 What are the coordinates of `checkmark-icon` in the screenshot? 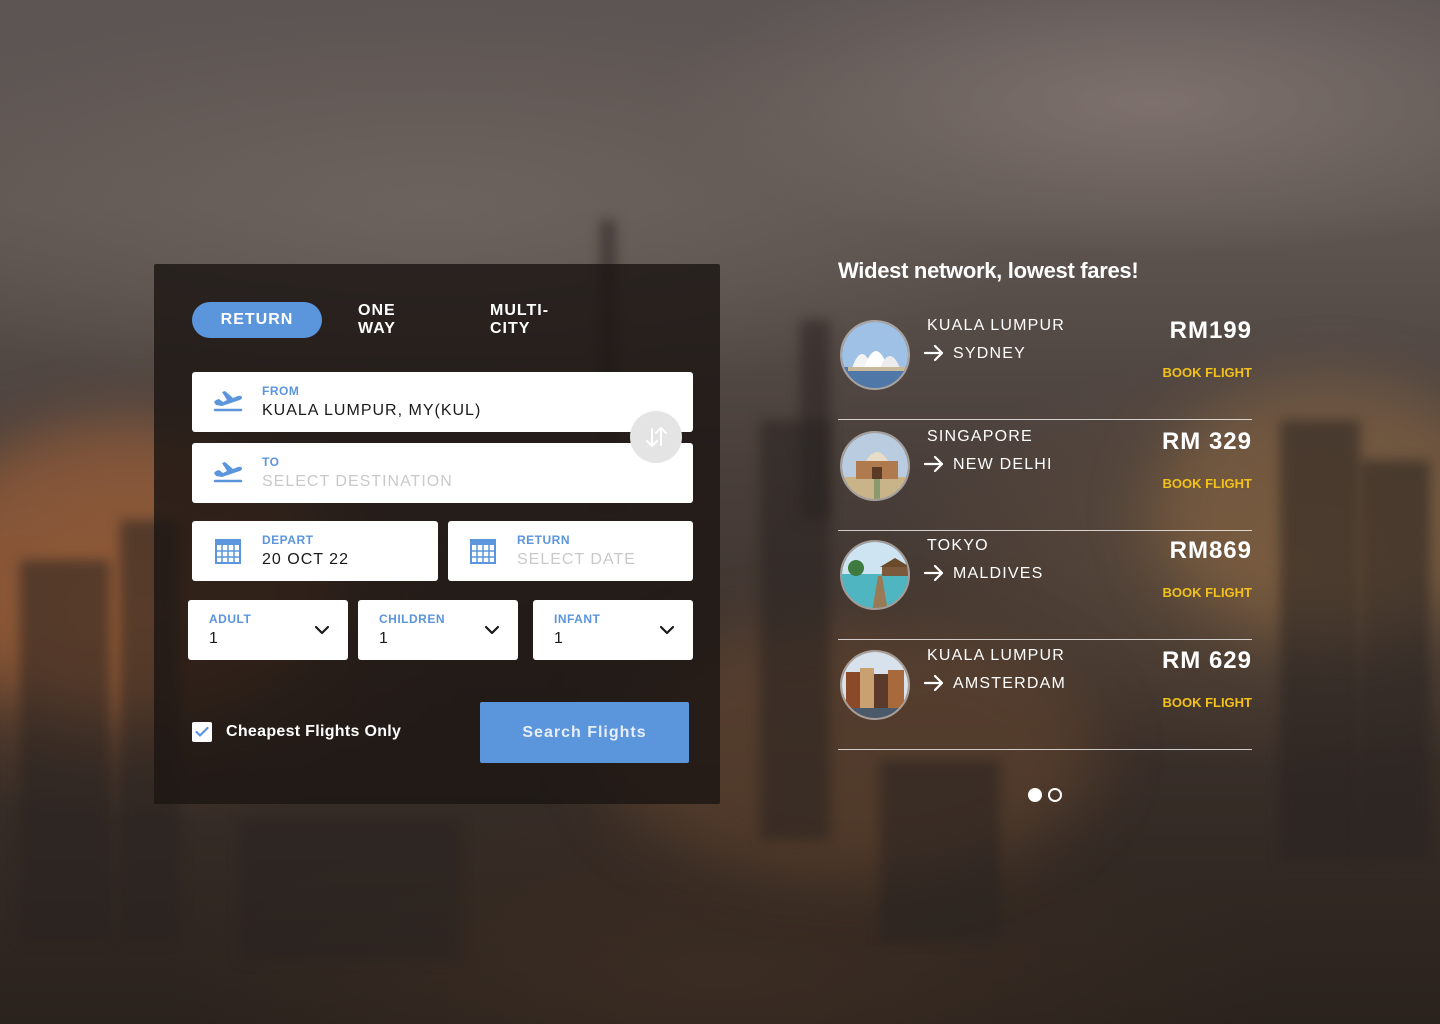 It's located at (202, 731).